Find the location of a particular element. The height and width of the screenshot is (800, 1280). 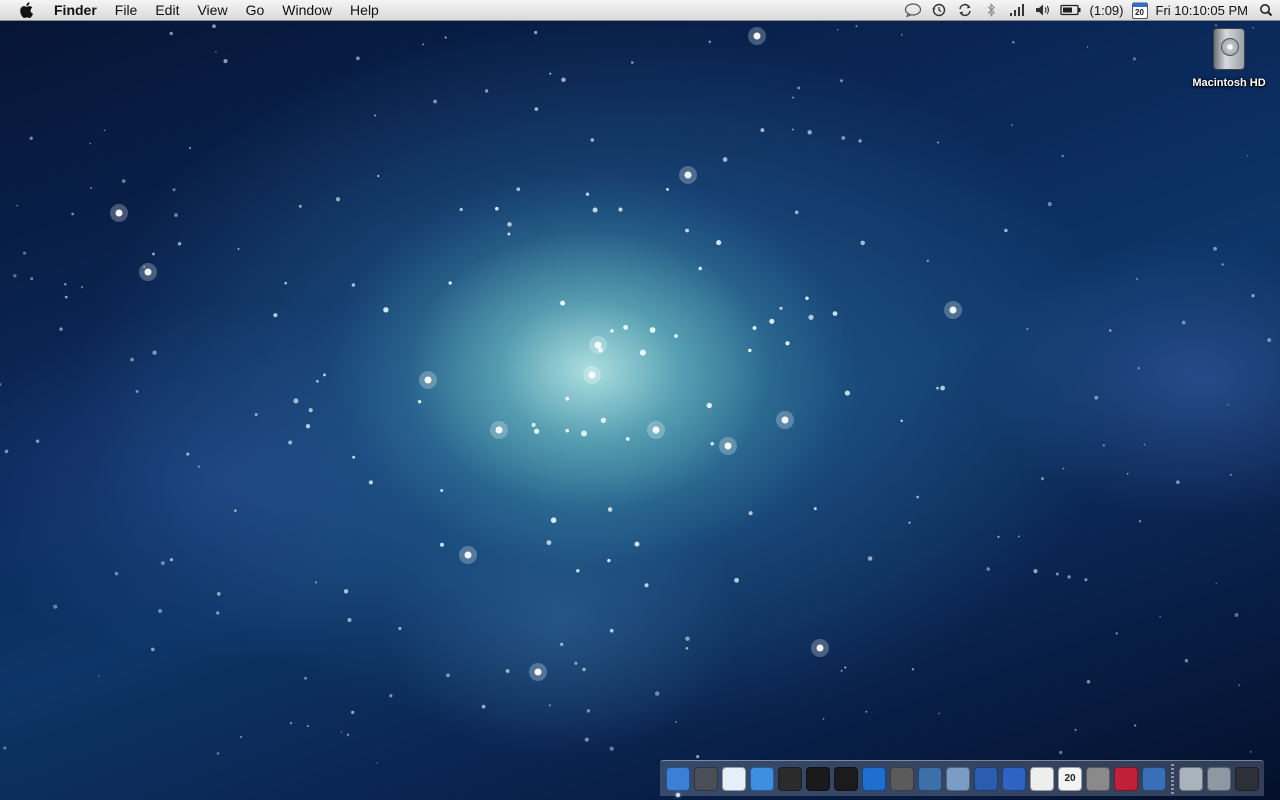

trash-icon is located at coordinates (1247, 778).